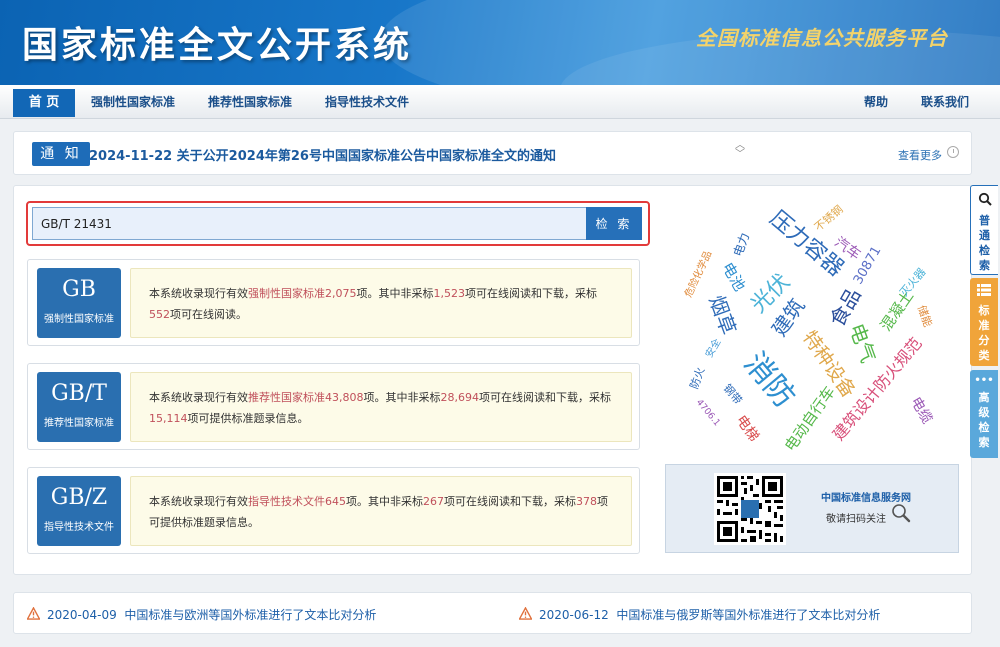  What do you see at coordinates (741, 244) in the screenshot?
I see `cloud-keyword: 电力` at bounding box center [741, 244].